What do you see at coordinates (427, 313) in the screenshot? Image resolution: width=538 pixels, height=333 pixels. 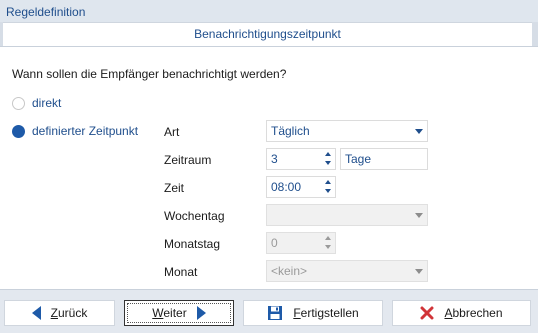 I see `close-icon` at bounding box center [427, 313].